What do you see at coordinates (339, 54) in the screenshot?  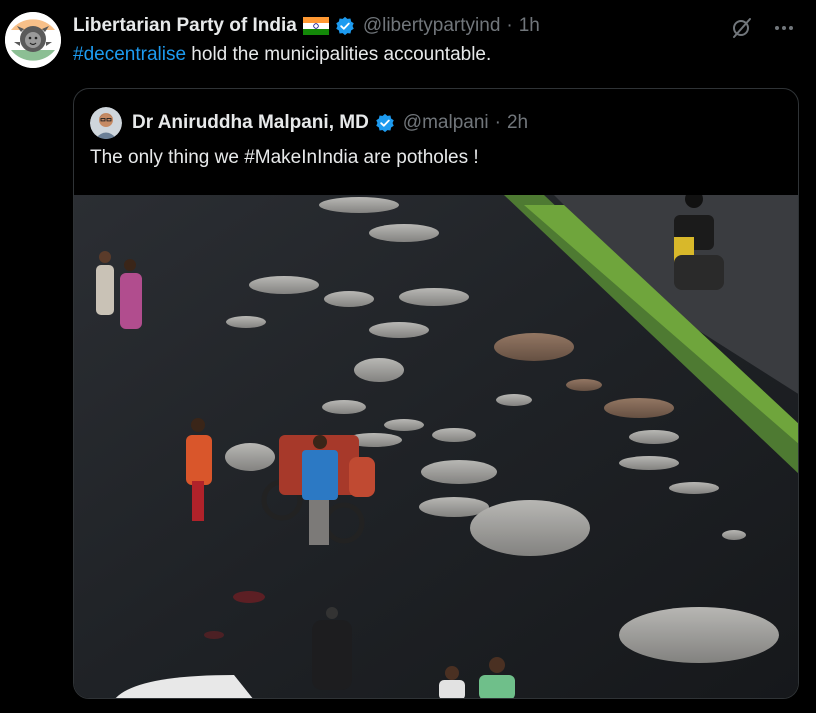 I see `tweet-body-text: hold the municipalities accountable.` at bounding box center [339, 54].